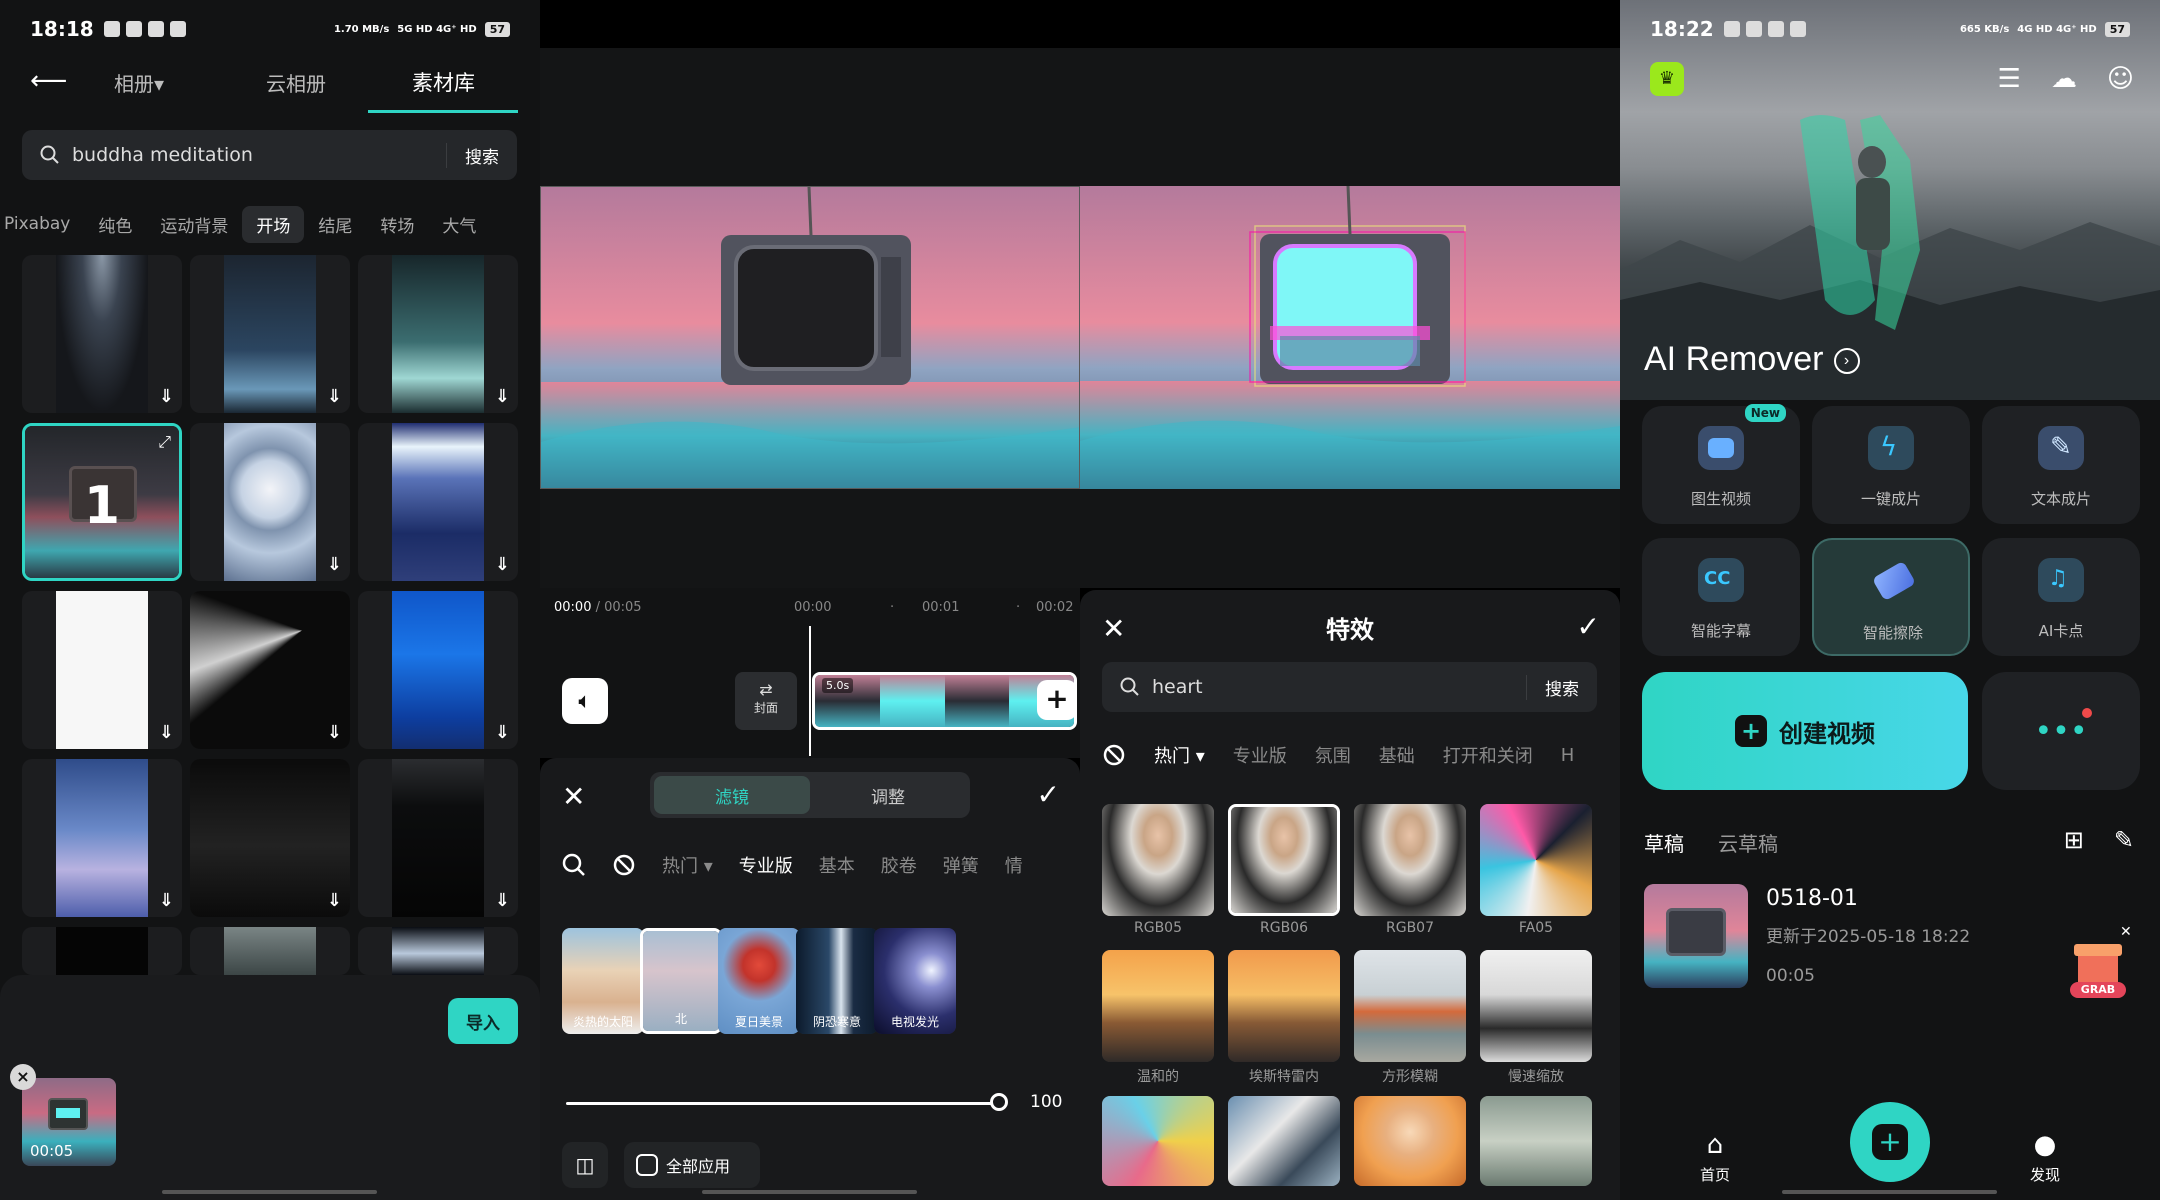 The width and height of the screenshot is (2160, 1200). What do you see at coordinates (164, 442) in the screenshot?
I see `expand-icon: ⤢` at bounding box center [164, 442].